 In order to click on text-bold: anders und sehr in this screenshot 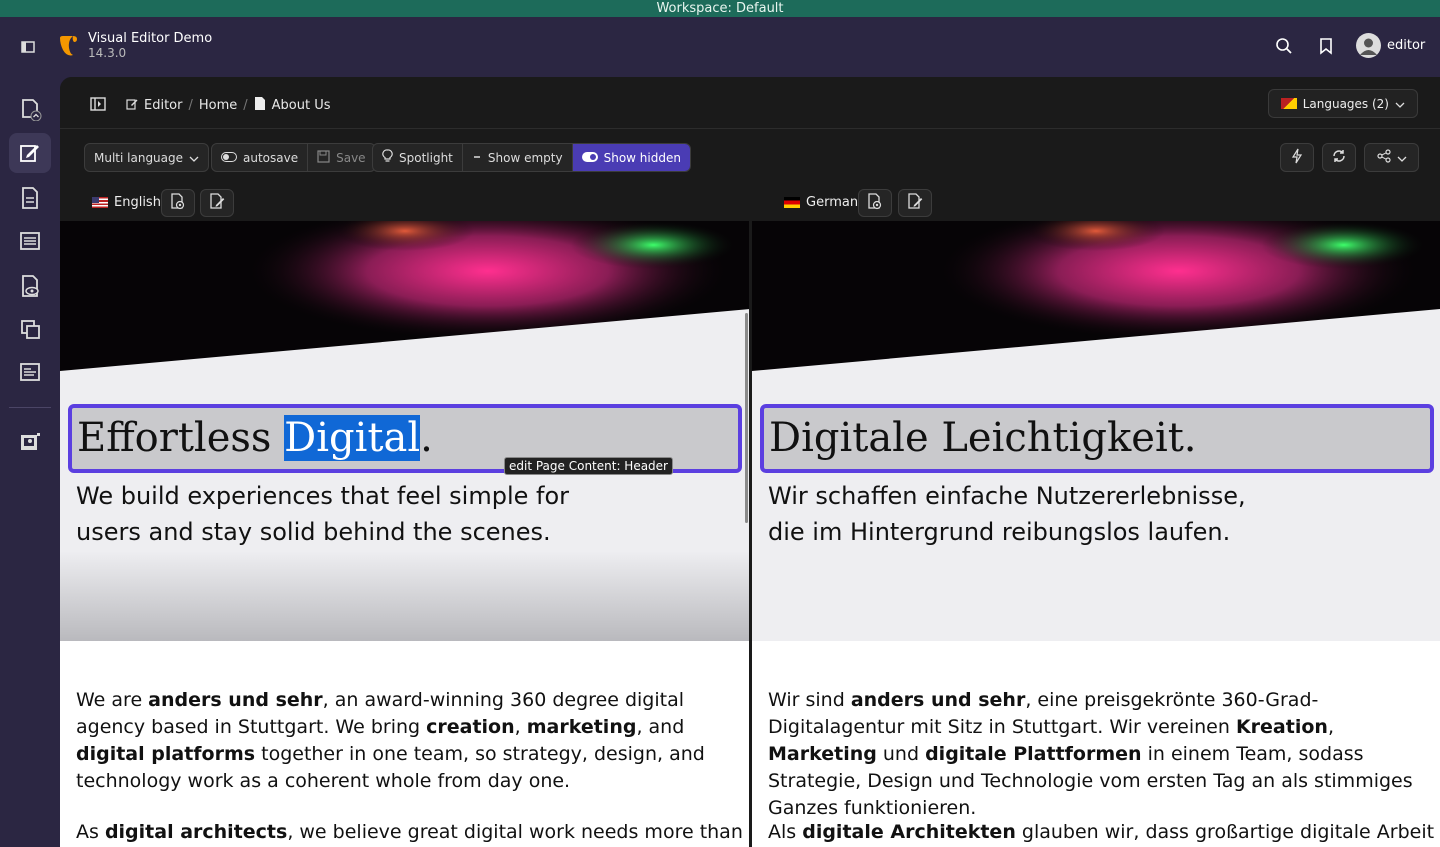, I will do `click(235, 700)`.